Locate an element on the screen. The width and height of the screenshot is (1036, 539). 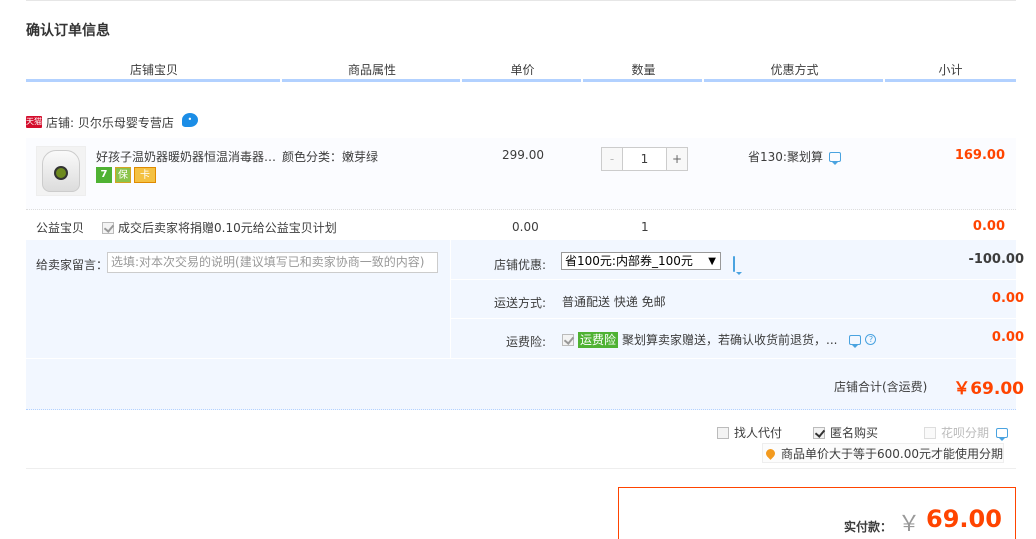
coupon-label: 店铺优惠: is located at coordinates (519, 265).